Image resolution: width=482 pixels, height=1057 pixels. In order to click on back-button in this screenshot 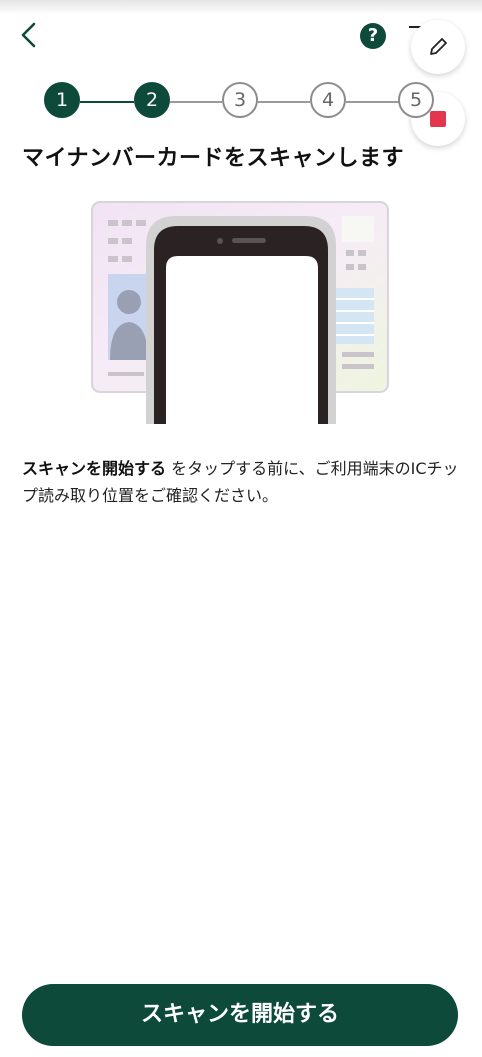, I will do `click(29, 35)`.